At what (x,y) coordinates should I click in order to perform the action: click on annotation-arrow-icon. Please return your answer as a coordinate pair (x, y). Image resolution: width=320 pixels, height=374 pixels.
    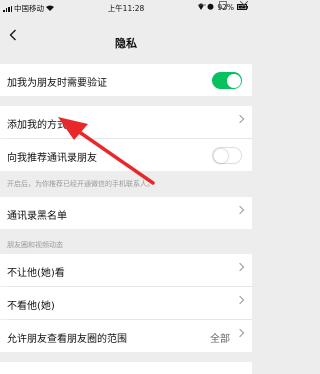
    Looking at the image, I should click on (106, 151).